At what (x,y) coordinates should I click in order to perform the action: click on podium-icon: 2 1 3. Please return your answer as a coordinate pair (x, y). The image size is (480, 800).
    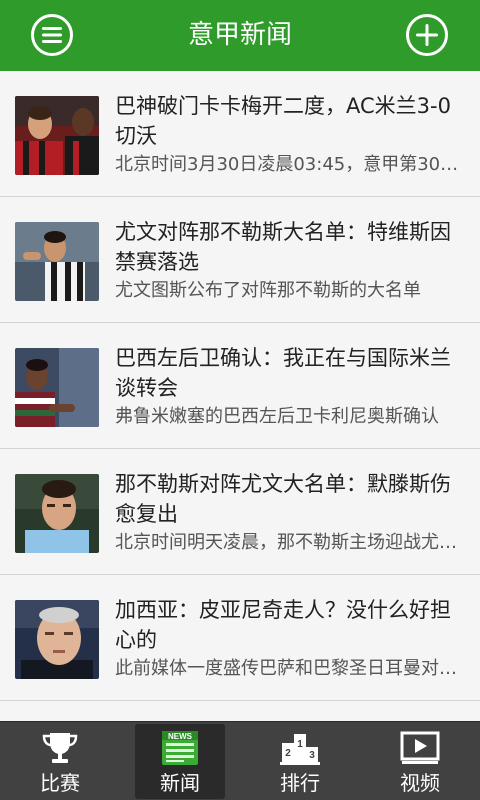
    Looking at the image, I should click on (300, 749).